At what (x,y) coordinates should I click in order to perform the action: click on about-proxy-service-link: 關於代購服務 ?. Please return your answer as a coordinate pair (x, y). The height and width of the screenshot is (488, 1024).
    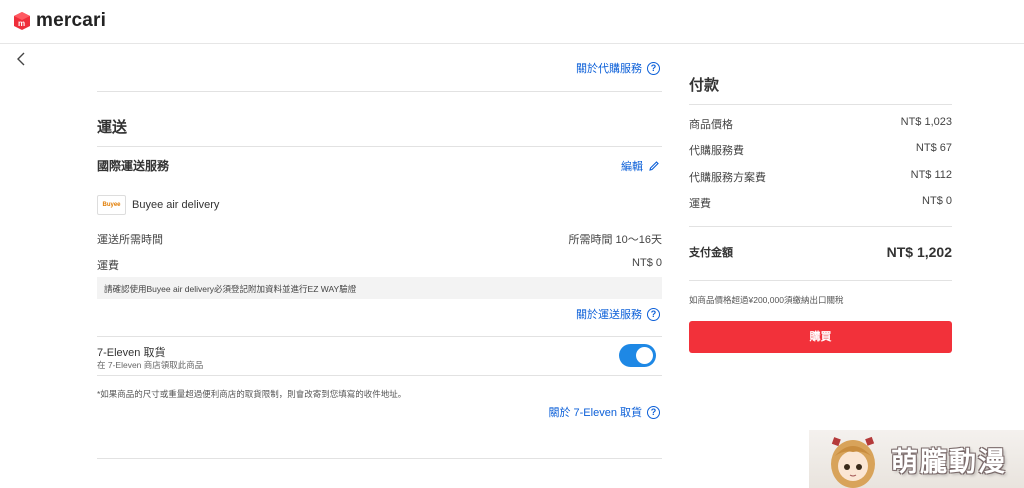
    Looking at the image, I should click on (618, 68).